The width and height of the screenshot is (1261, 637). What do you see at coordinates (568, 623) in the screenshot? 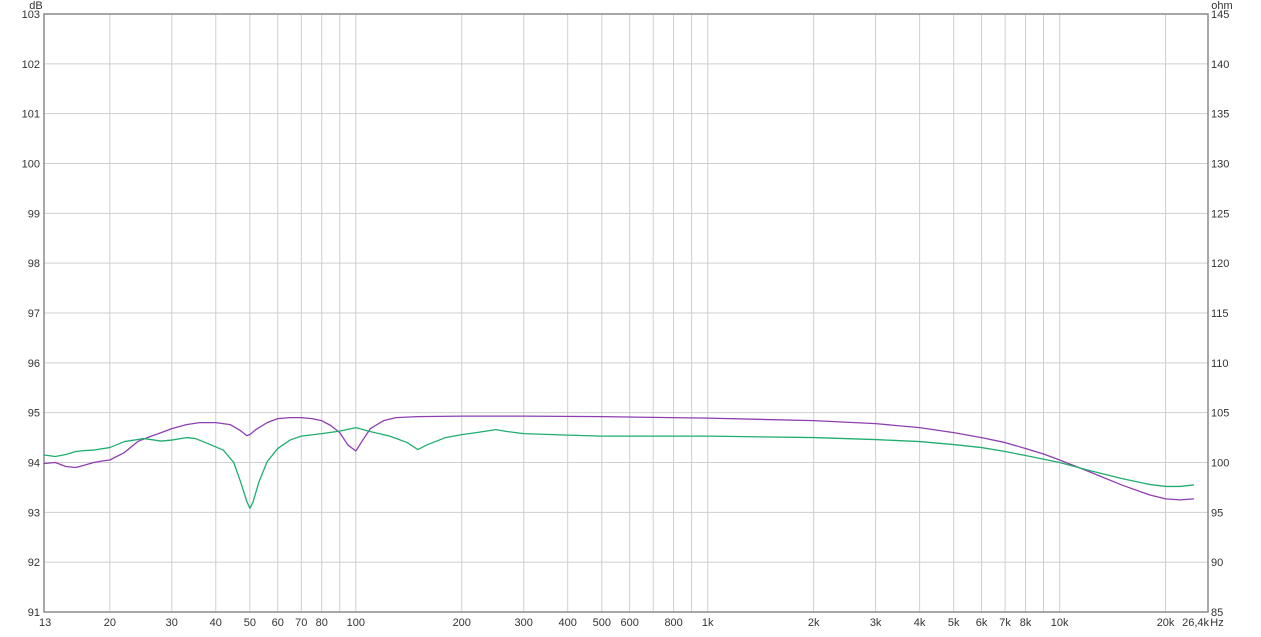
I see `x-tick-label: 400` at bounding box center [568, 623].